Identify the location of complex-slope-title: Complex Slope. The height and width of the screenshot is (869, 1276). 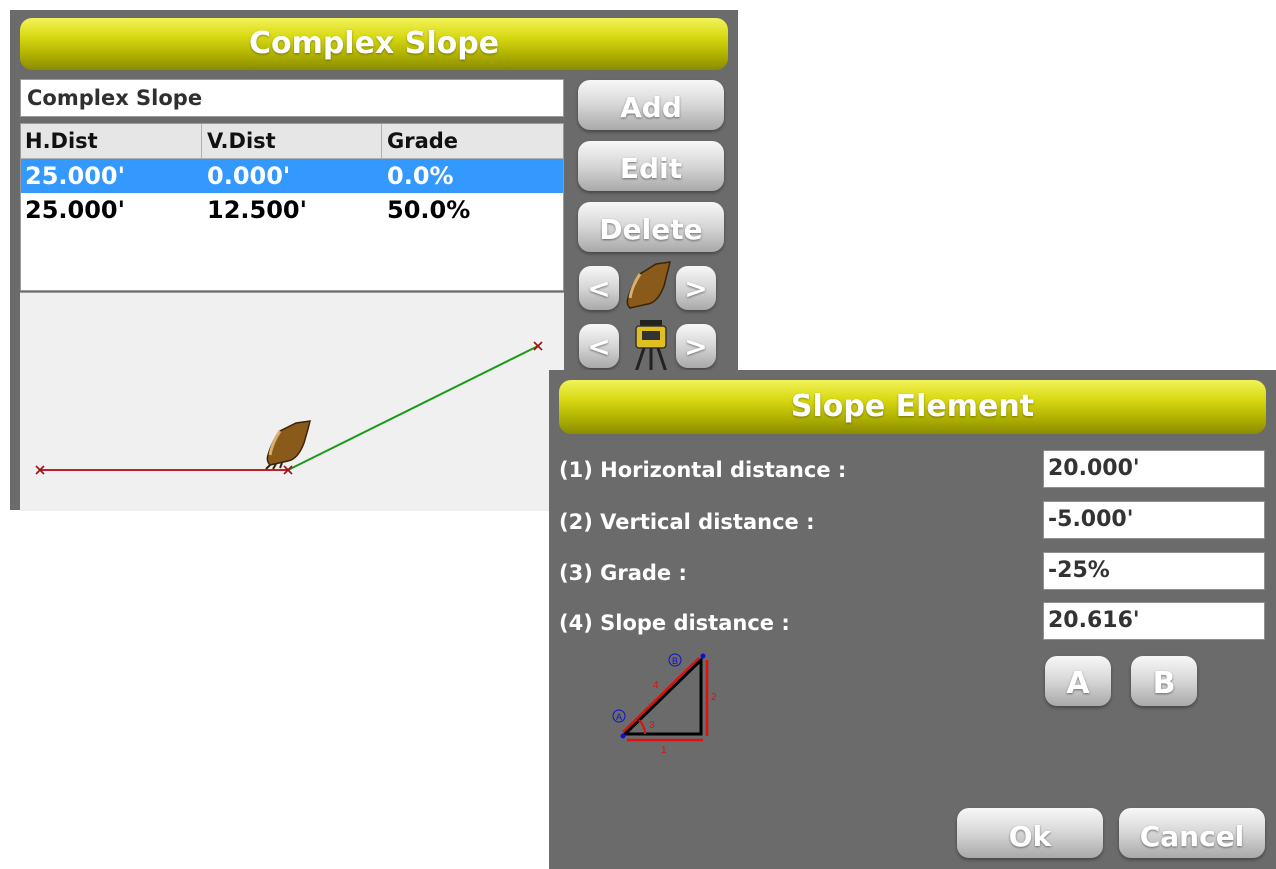
(374, 44).